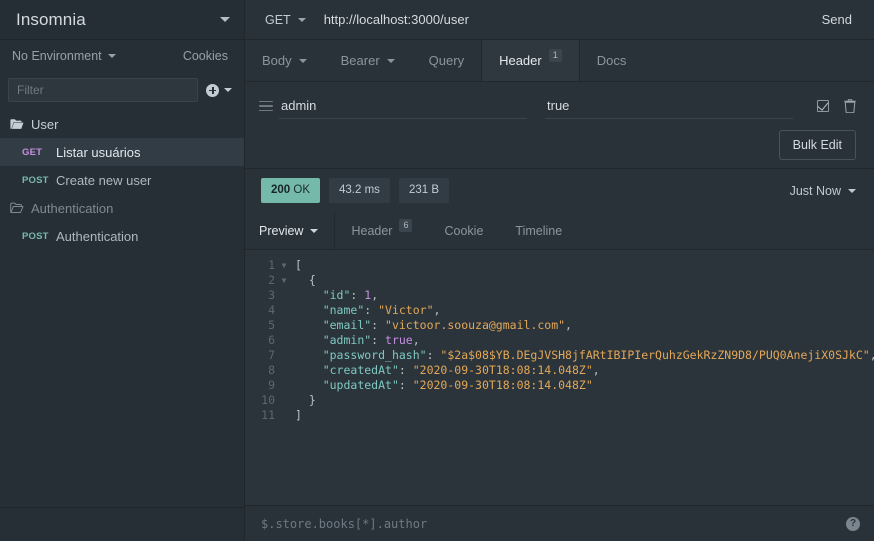 The image size is (874, 541). I want to click on folder-user: User, so click(122, 124).